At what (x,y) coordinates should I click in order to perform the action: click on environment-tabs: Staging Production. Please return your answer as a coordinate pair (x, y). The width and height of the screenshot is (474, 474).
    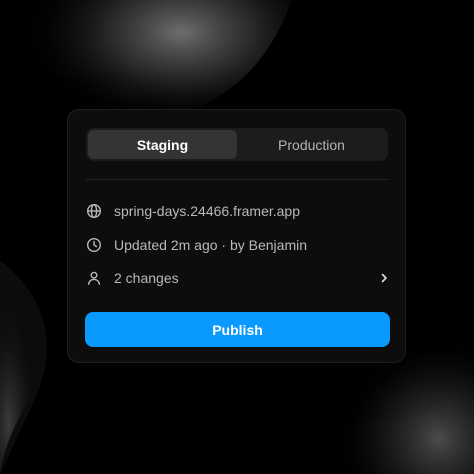
    Looking at the image, I should click on (237, 144).